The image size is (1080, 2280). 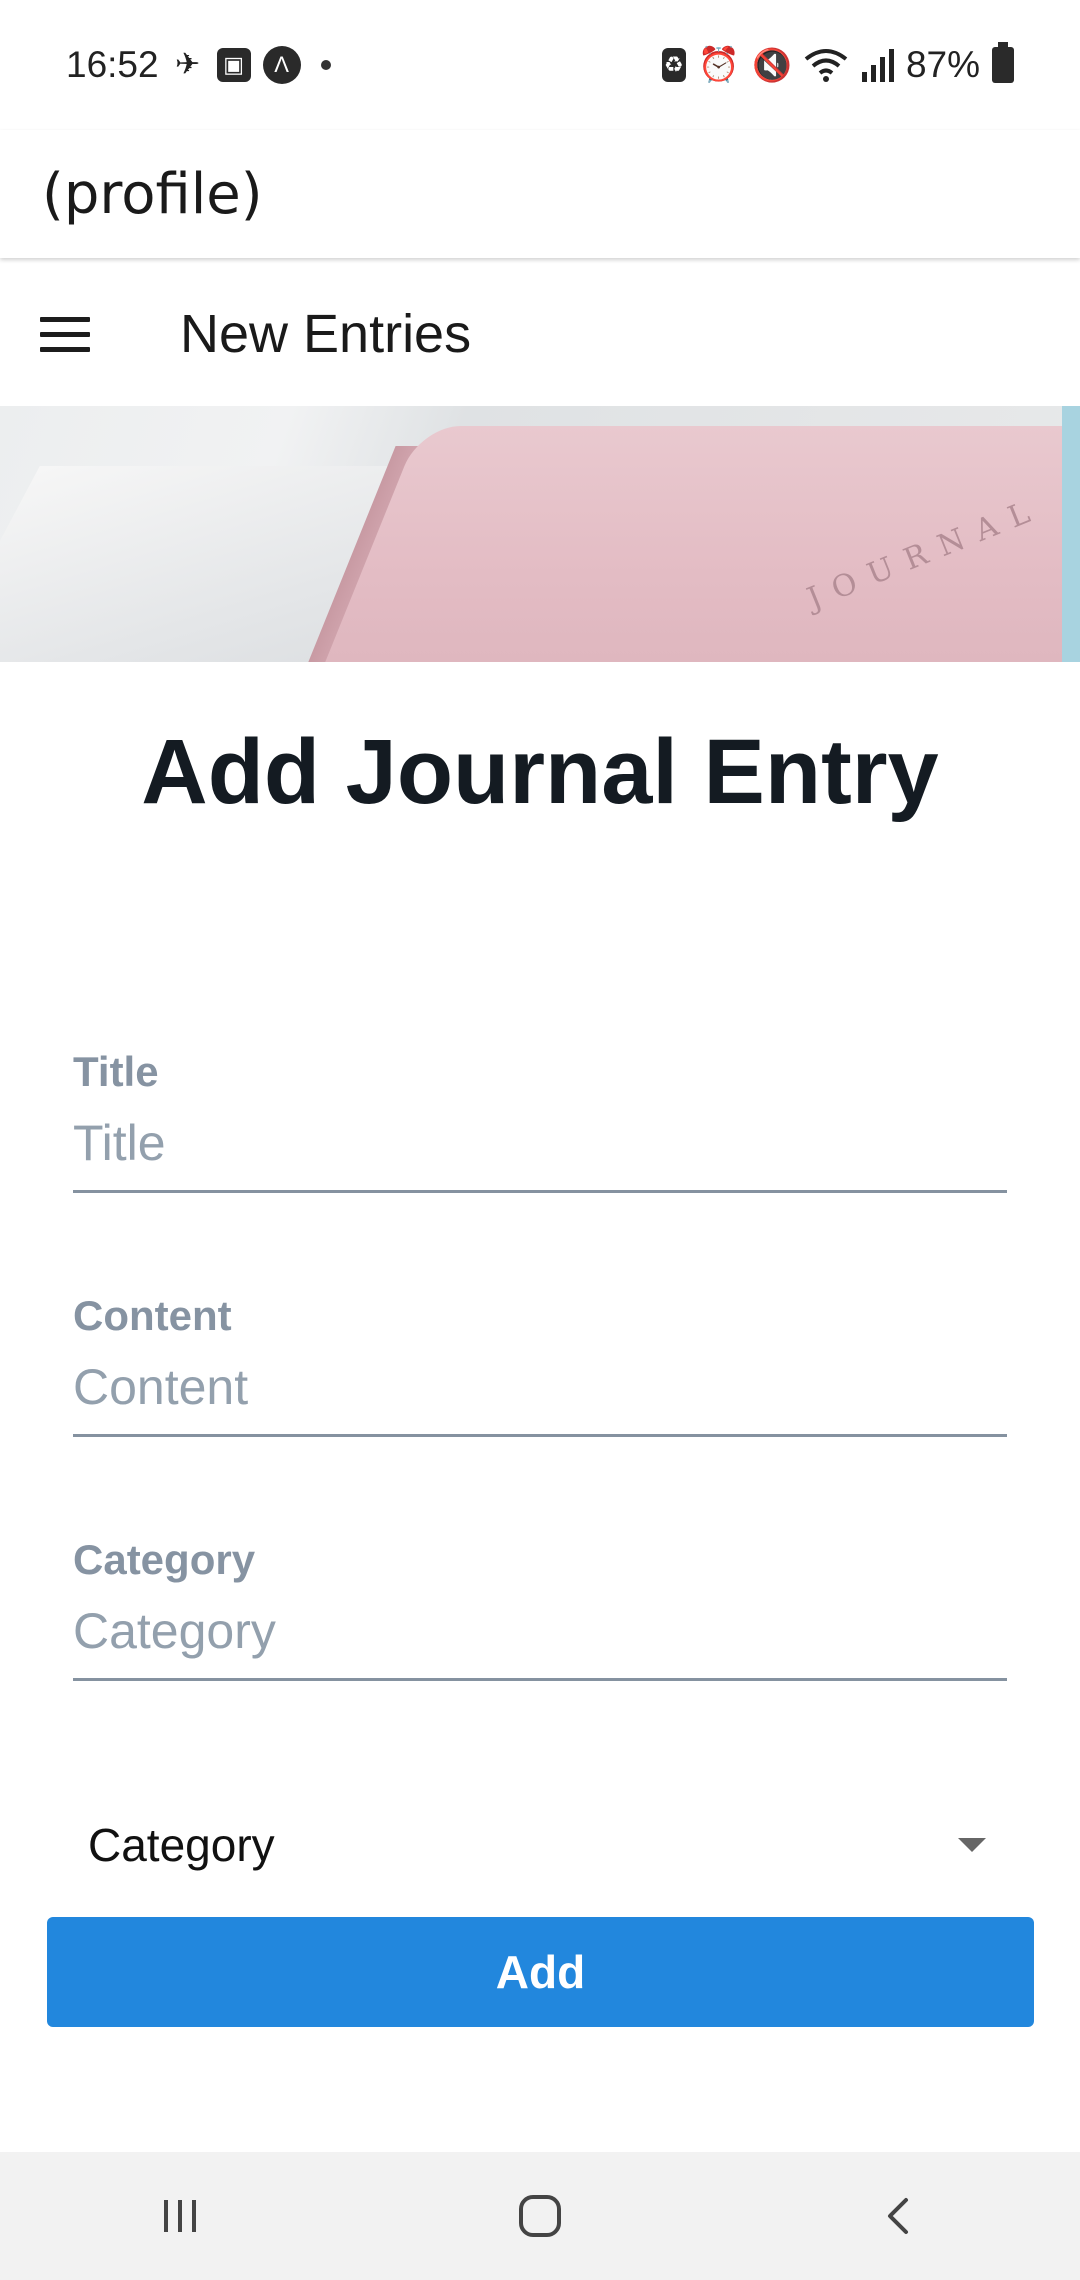 What do you see at coordinates (116, 1071) in the screenshot?
I see `title-label: Title` at bounding box center [116, 1071].